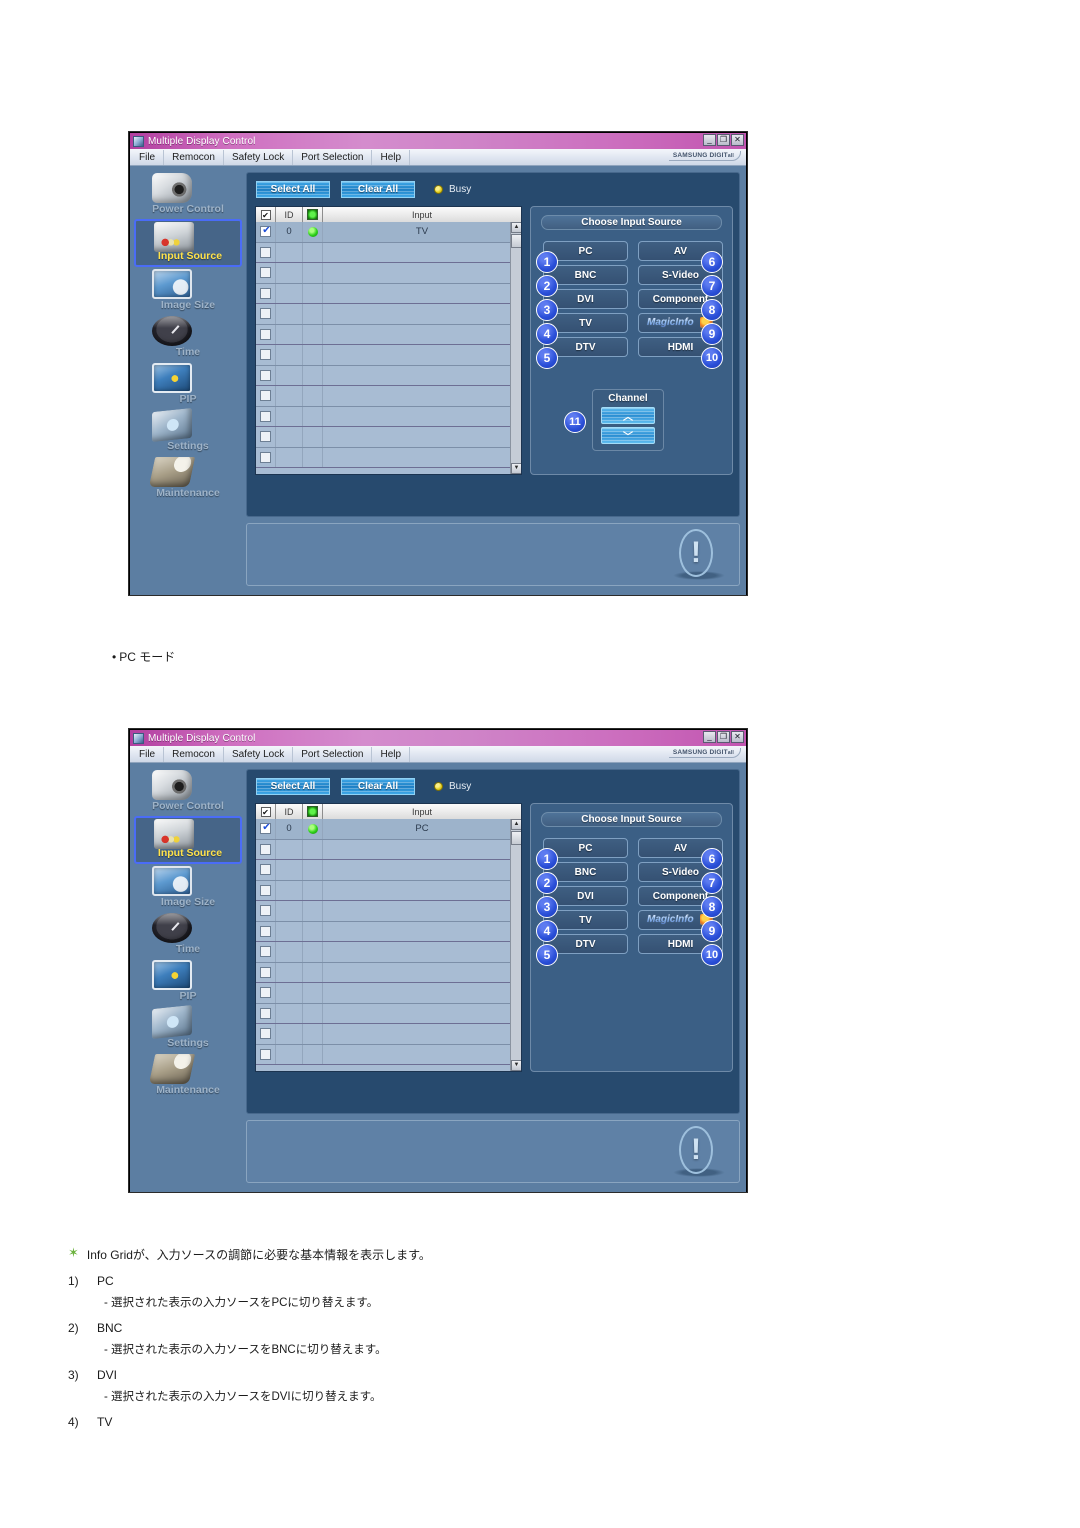 This screenshot has width=1080, height=1528. What do you see at coordinates (378, 189) in the screenshot?
I see `clear-all-button: Clear All` at bounding box center [378, 189].